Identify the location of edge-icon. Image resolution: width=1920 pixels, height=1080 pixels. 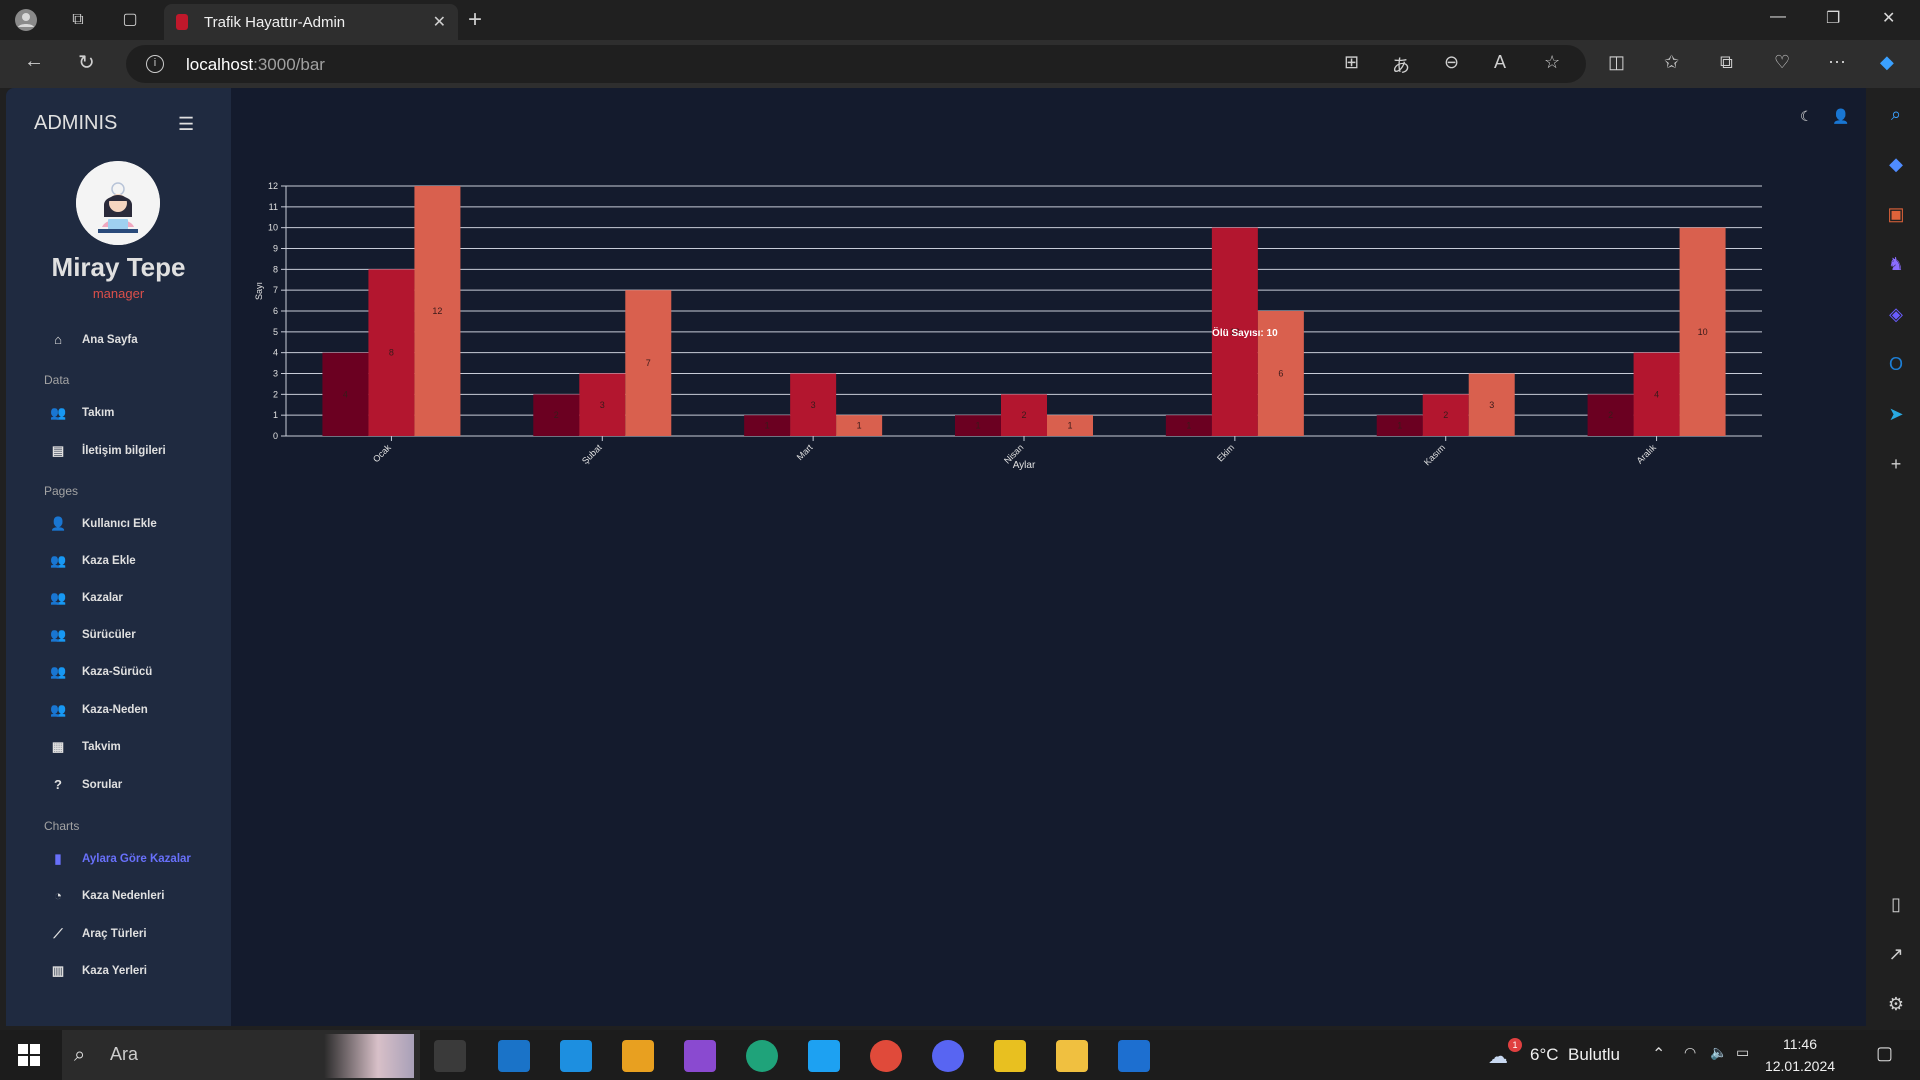
(762, 1056).